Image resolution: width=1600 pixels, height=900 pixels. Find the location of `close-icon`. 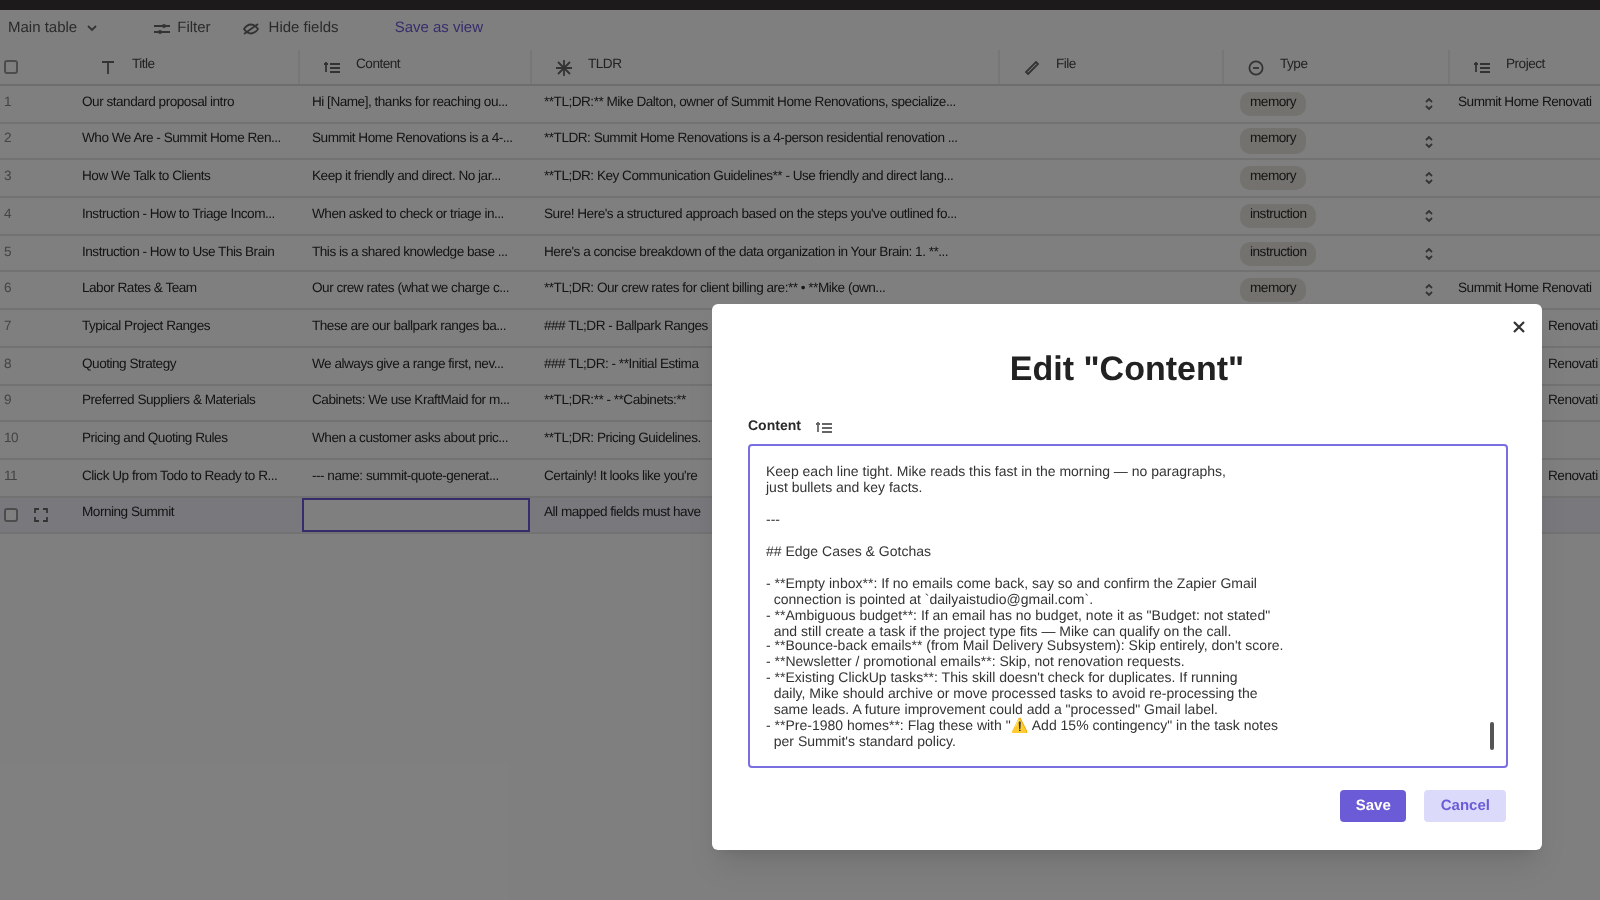

close-icon is located at coordinates (1518, 326).